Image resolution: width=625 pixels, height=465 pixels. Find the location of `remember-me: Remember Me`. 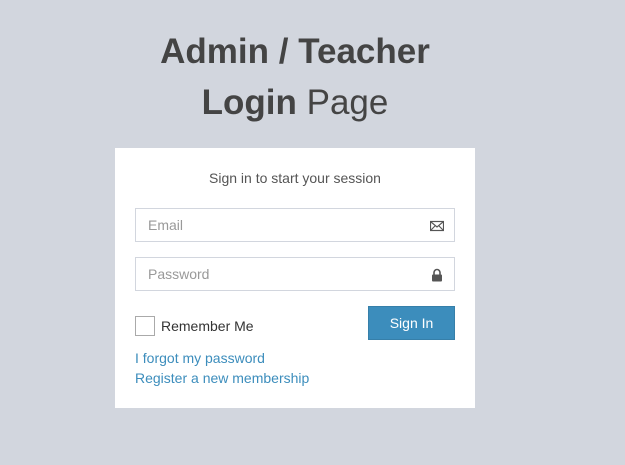

remember-me: Remember Me is located at coordinates (194, 326).